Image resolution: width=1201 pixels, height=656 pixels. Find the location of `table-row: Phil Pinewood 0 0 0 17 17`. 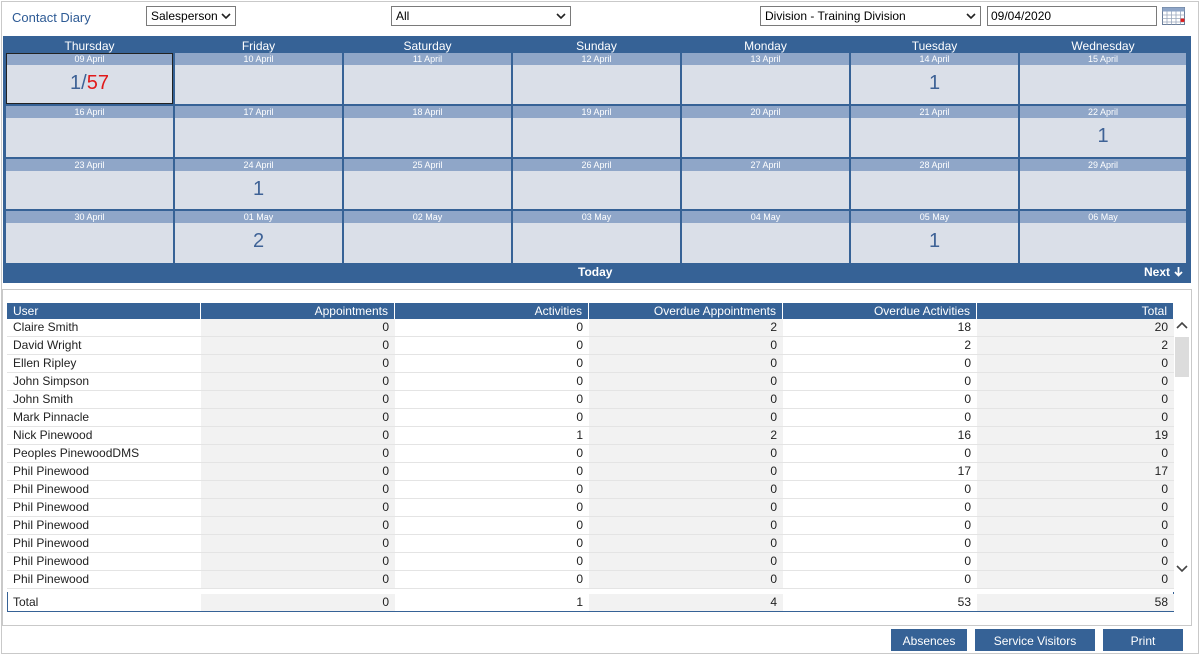

table-row: Phil Pinewood 0 0 0 17 17 is located at coordinates (590, 472).